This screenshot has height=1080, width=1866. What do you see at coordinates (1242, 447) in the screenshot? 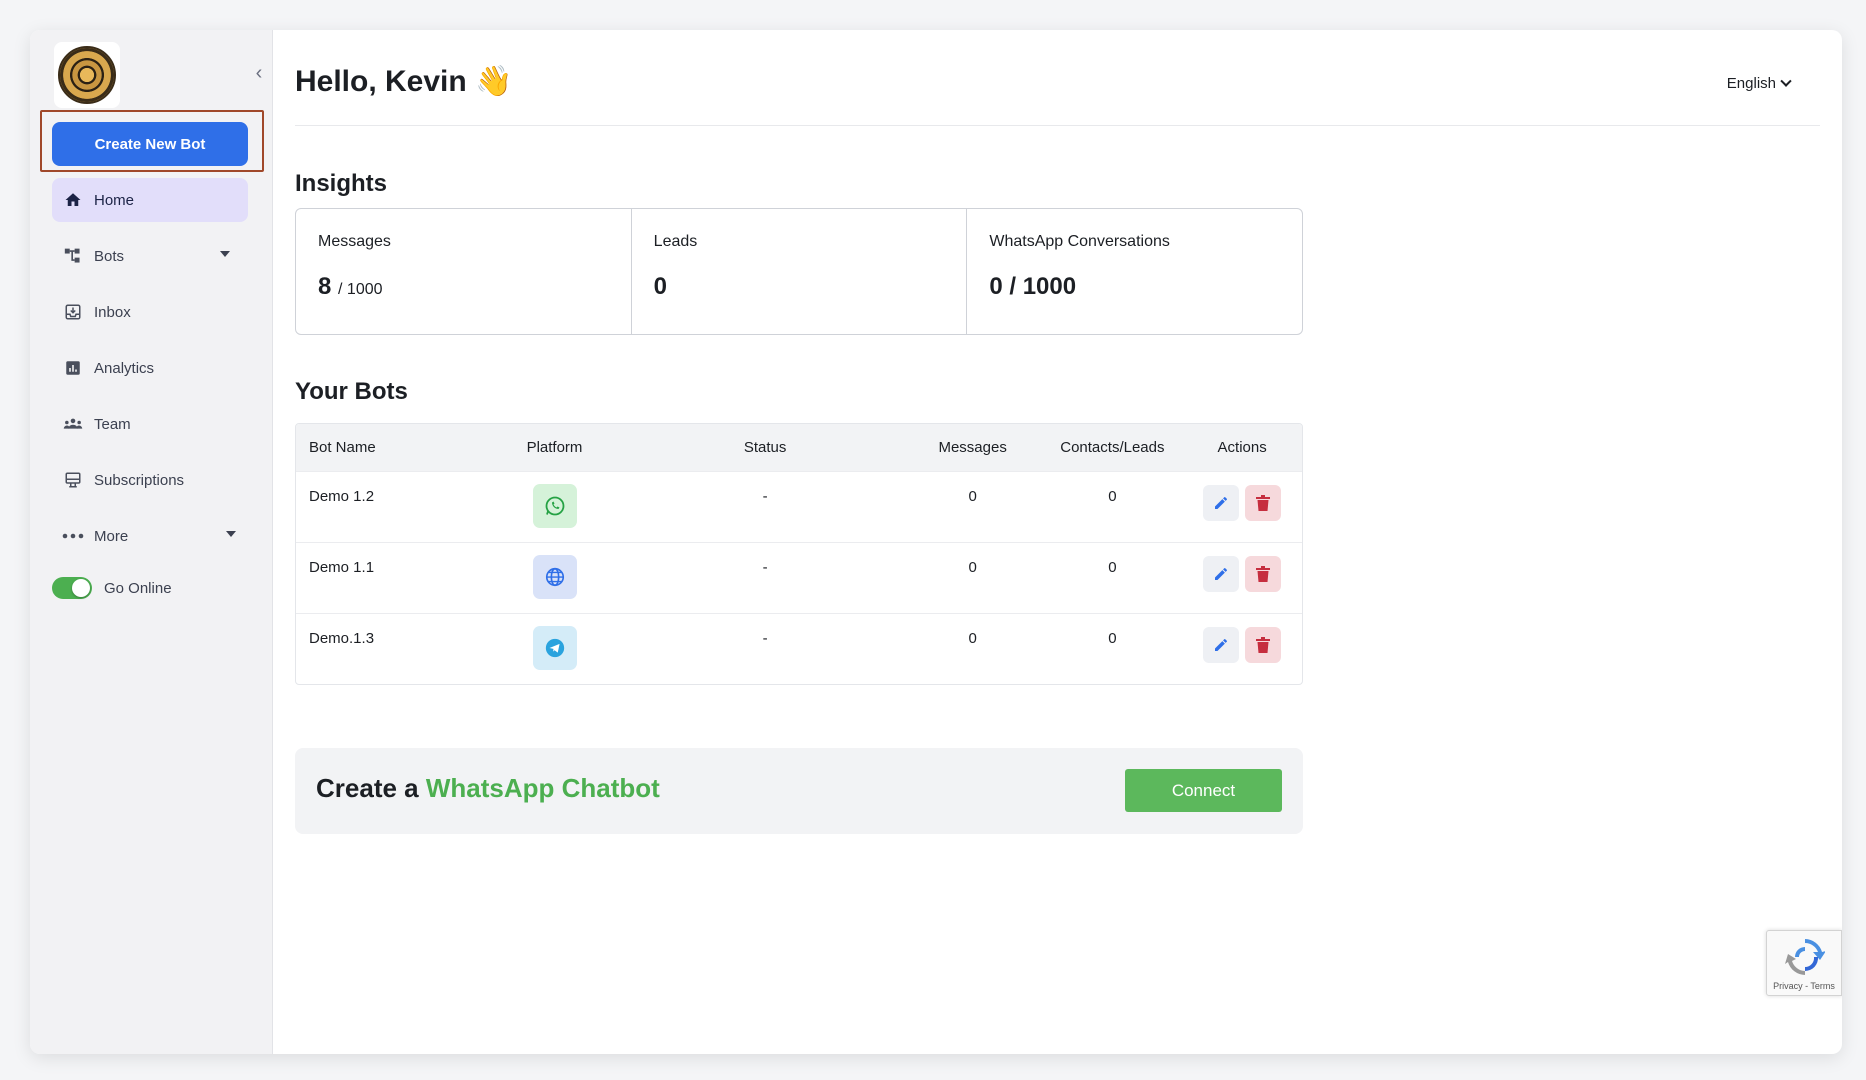
I see `column-header: Actions` at bounding box center [1242, 447].